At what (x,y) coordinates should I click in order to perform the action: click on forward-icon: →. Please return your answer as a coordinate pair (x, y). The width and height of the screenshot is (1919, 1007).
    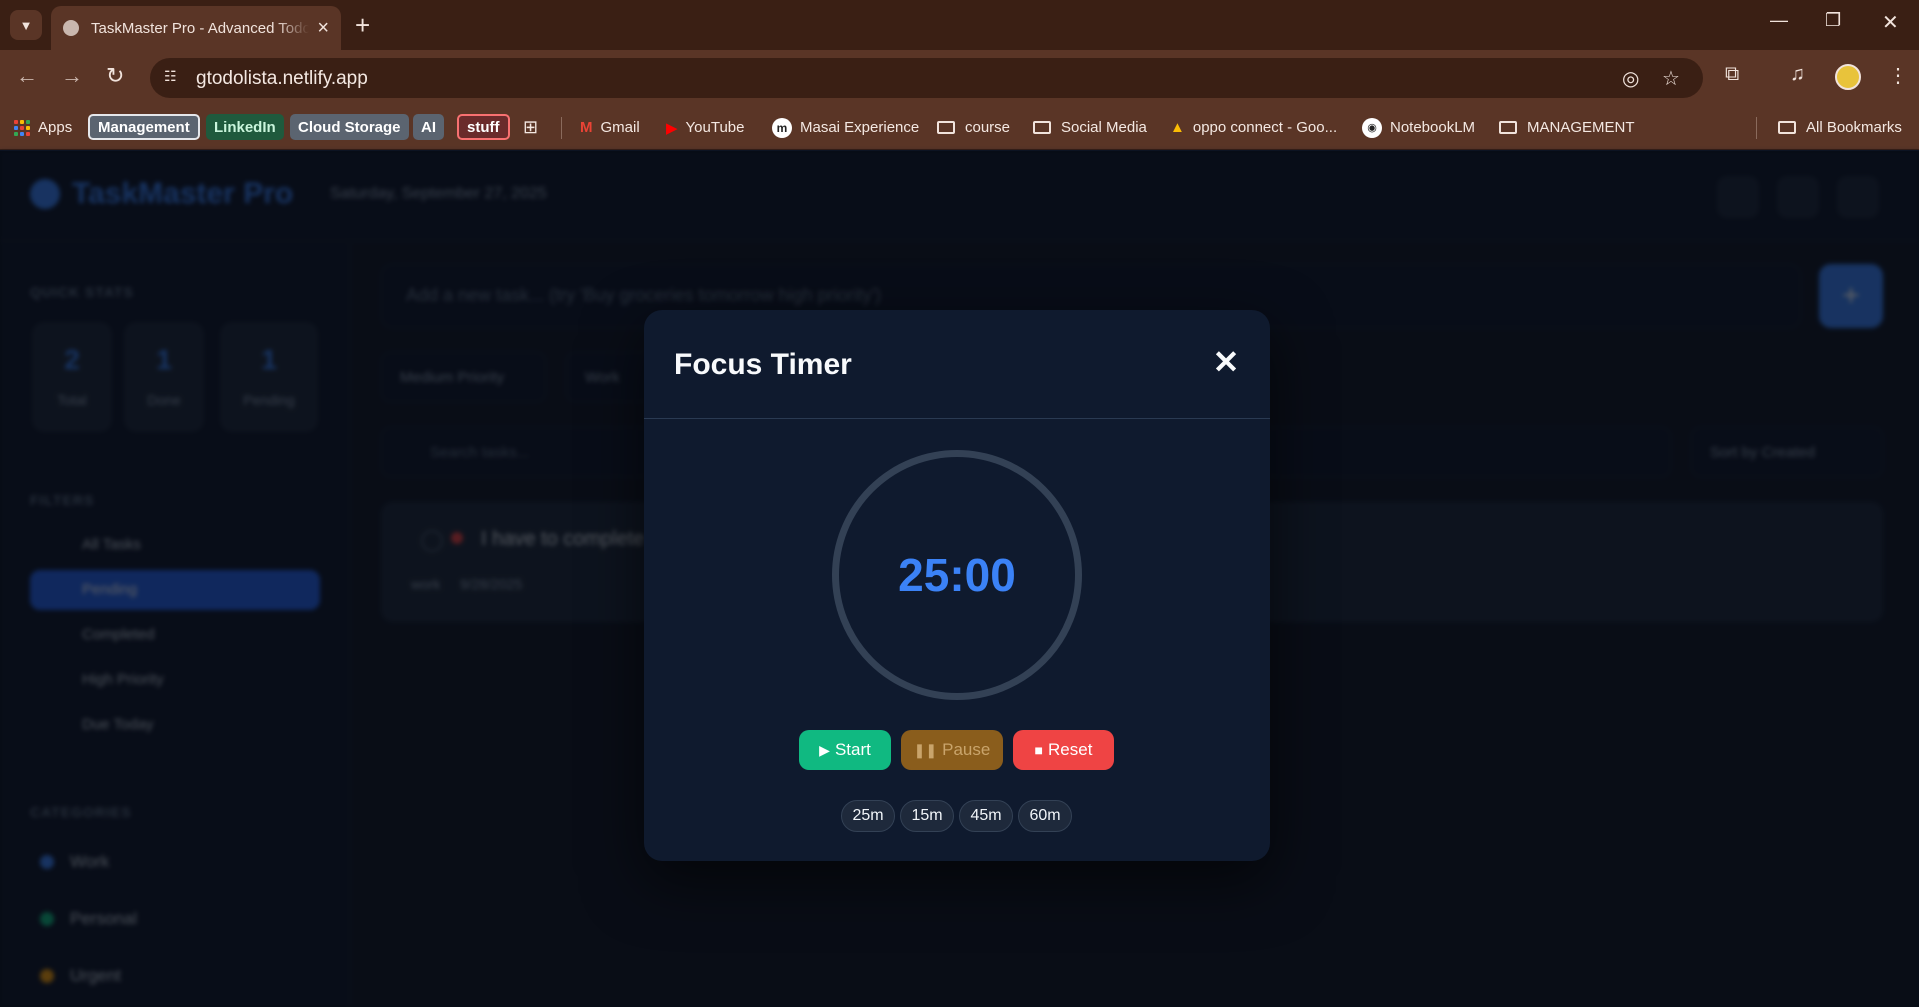
    Looking at the image, I should click on (72, 76).